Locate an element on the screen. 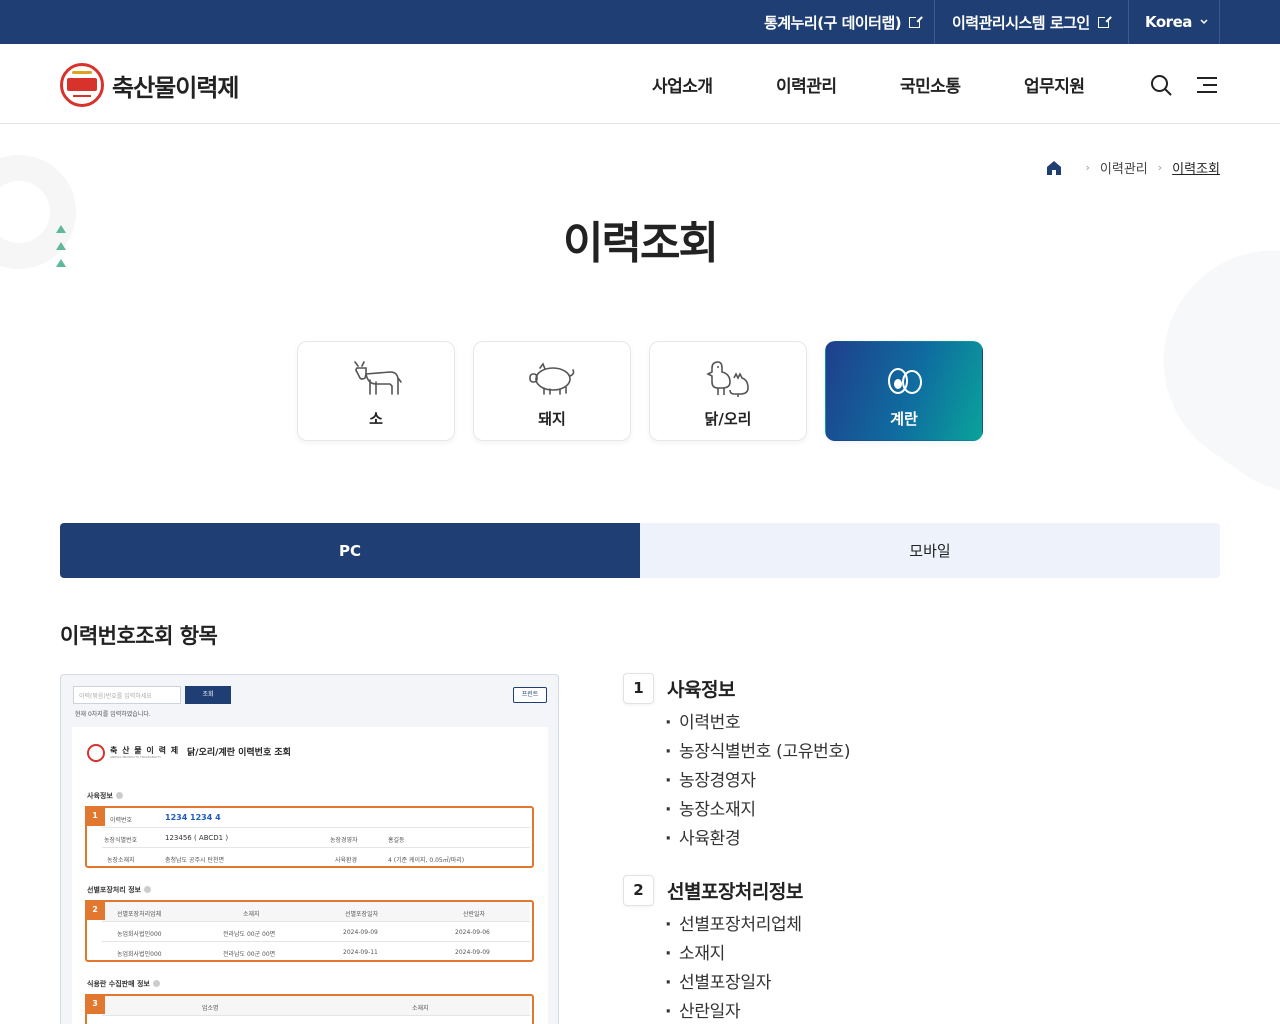  preview-cell-value: 충청남도 공주시 탄천면 is located at coordinates (195, 860).